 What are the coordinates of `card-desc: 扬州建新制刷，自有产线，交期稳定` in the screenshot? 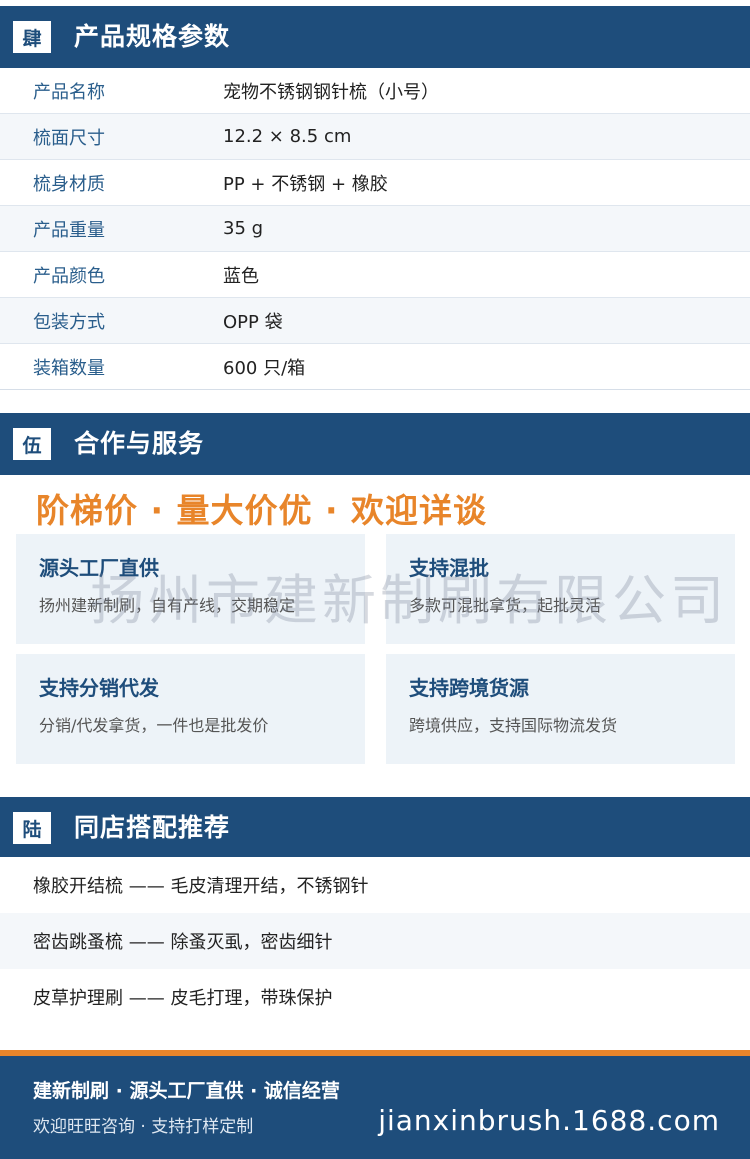 It's located at (167, 605).